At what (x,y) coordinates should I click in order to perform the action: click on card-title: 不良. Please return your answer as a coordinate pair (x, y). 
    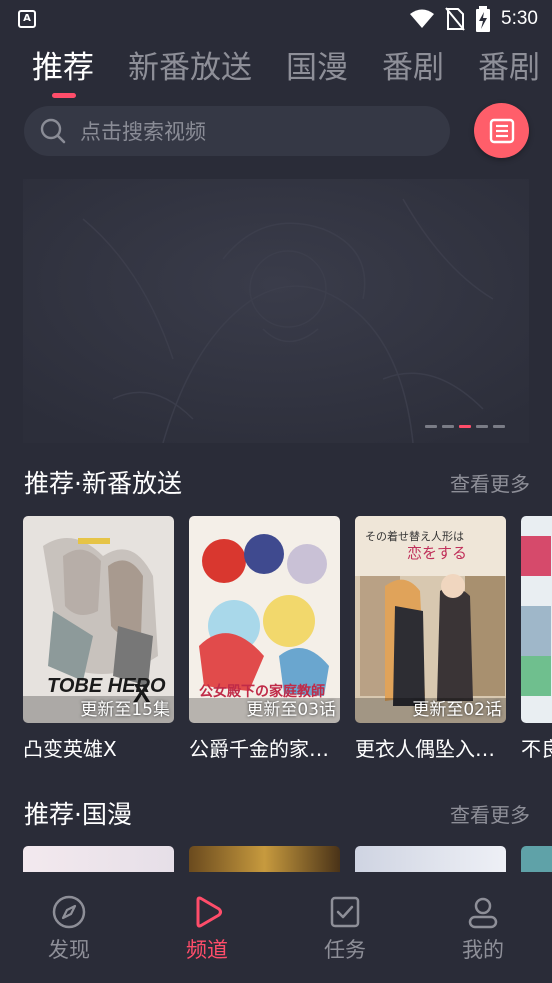
    Looking at the image, I should click on (536, 749).